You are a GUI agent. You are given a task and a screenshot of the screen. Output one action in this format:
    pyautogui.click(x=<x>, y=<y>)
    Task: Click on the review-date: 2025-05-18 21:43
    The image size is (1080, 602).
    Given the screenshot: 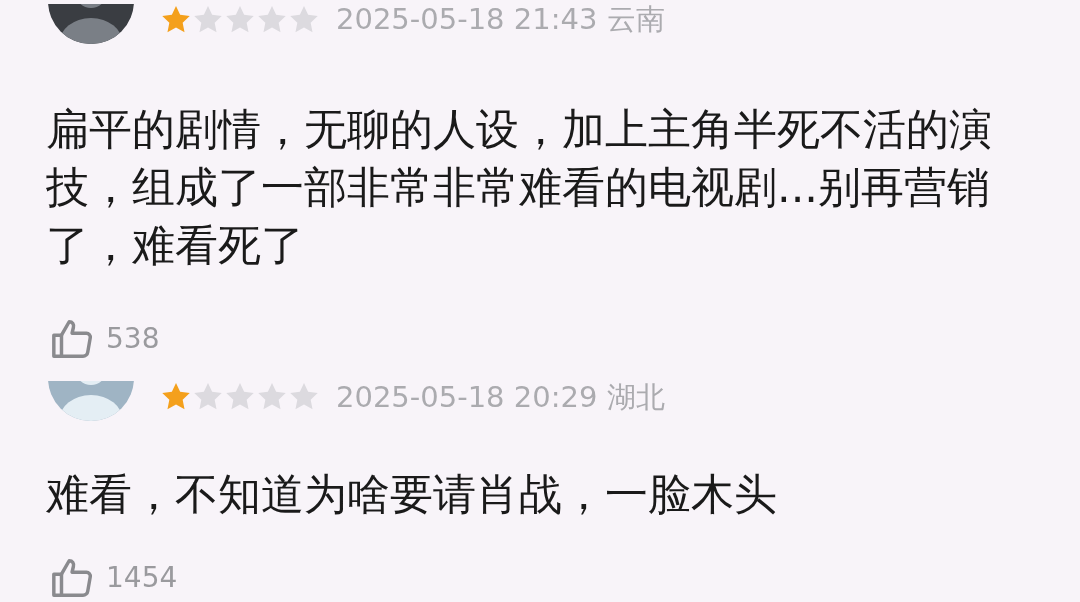 What is the action you would take?
    pyautogui.click(x=467, y=19)
    